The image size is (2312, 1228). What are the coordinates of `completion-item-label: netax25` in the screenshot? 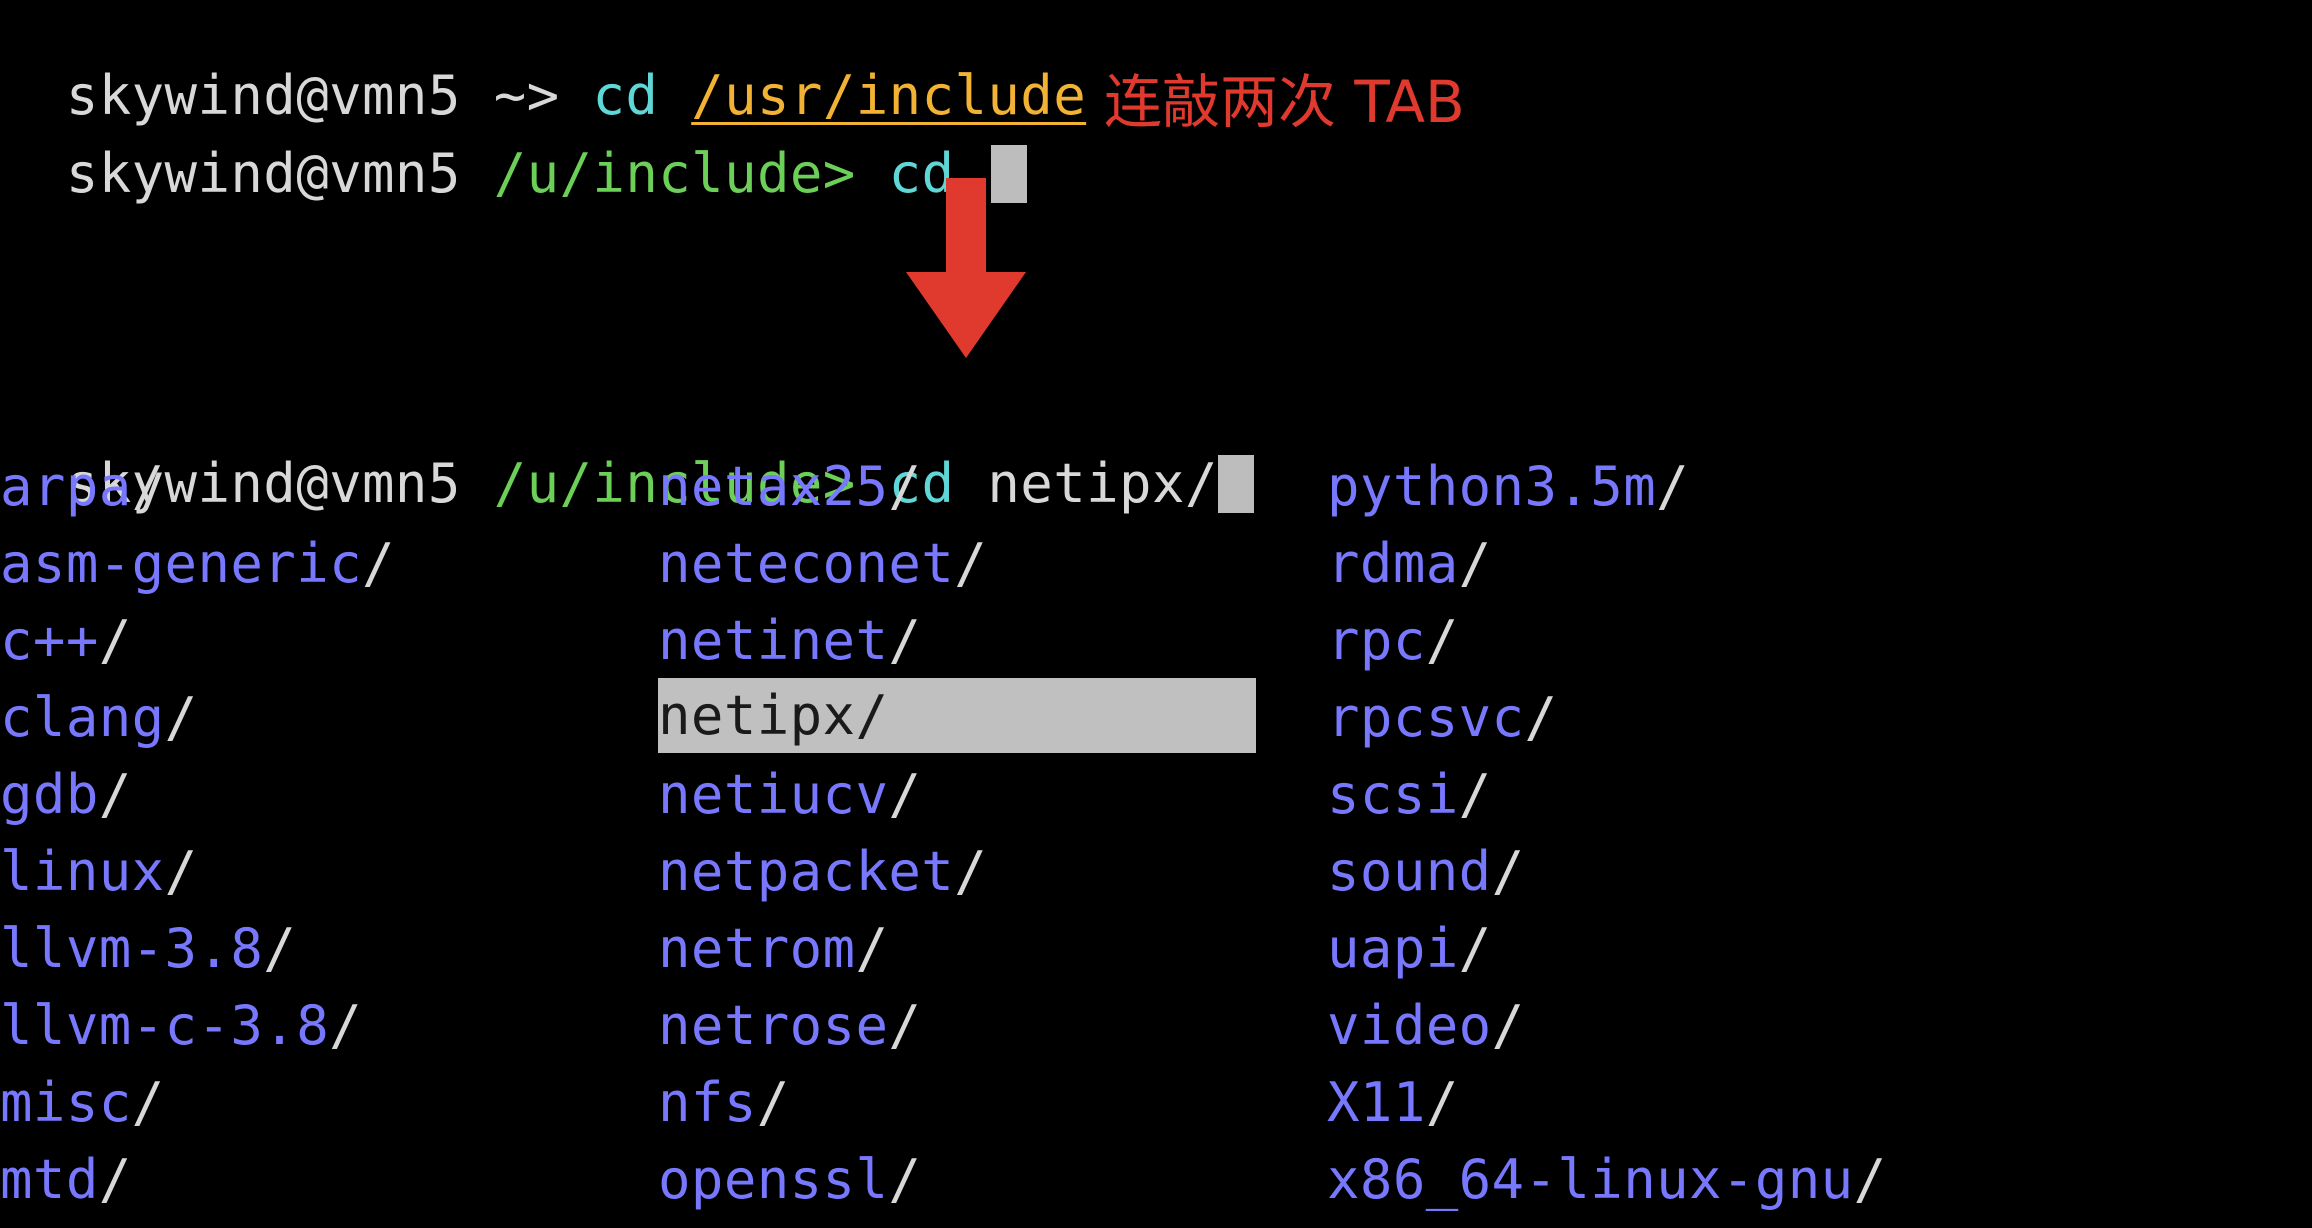 It's located at (773, 486).